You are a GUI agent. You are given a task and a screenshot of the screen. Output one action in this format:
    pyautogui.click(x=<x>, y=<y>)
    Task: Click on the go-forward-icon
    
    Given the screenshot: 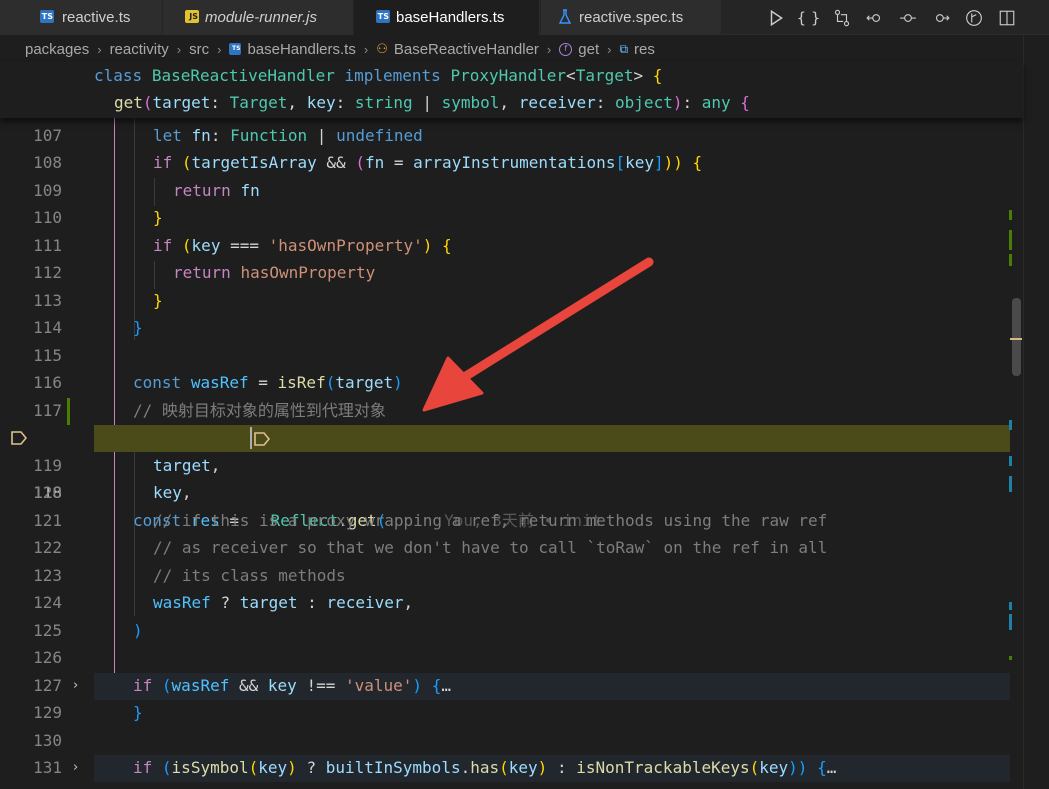 What is the action you would take?
    pyautogui.click(x=940, y=17)
    